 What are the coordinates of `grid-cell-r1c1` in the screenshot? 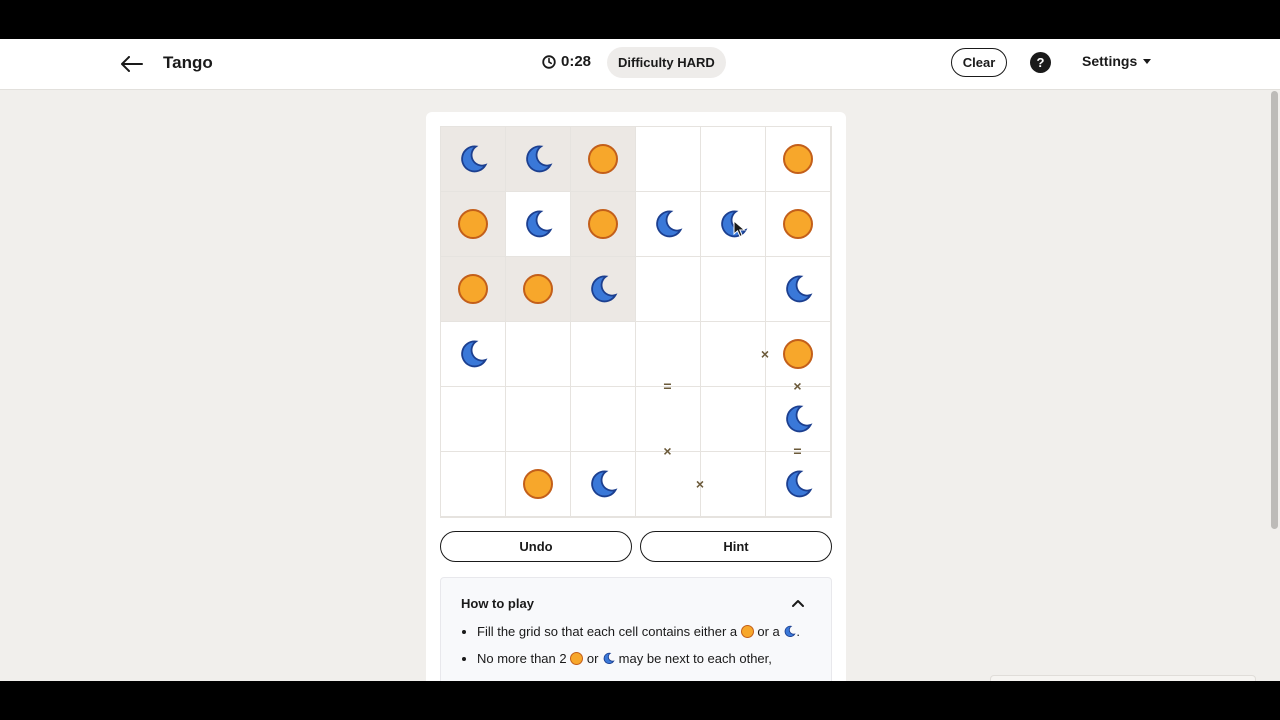 It's located at (473, 159).